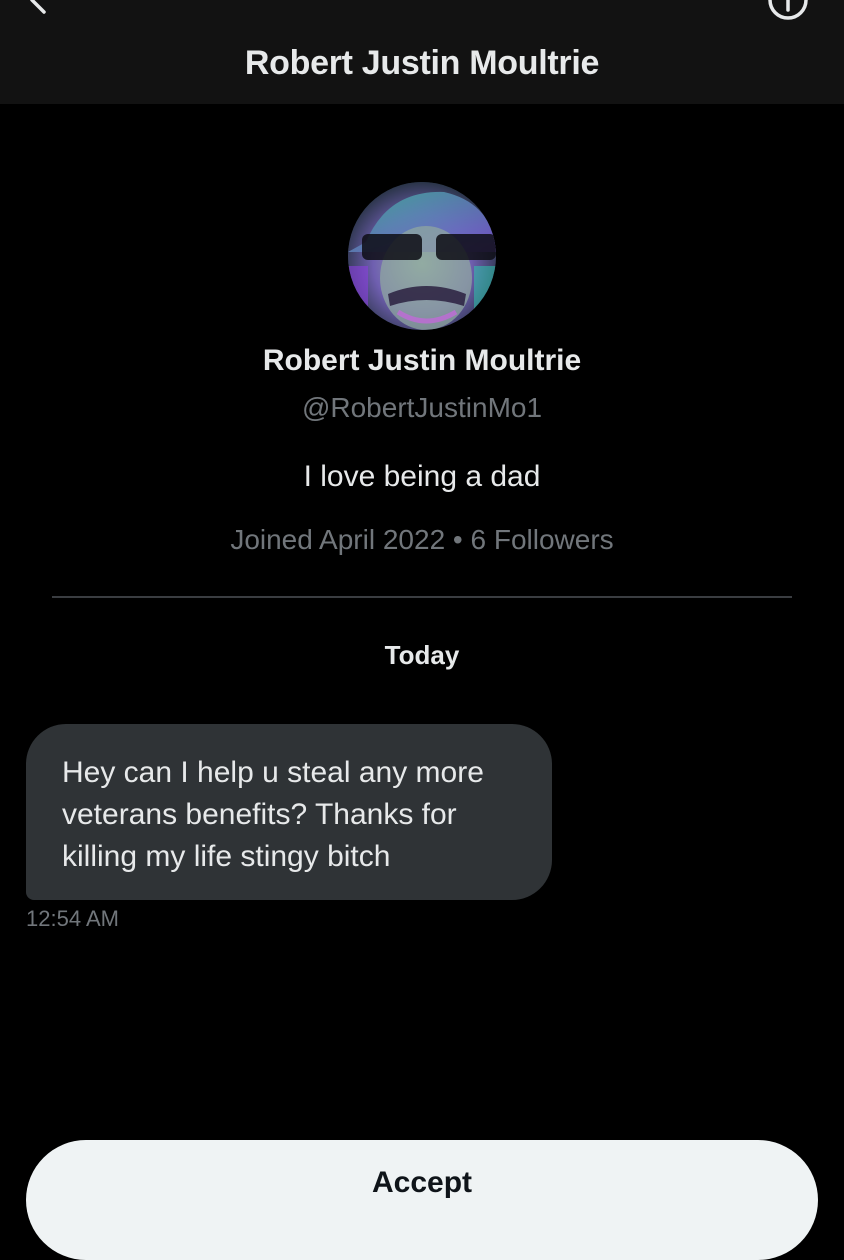  I want to click on date-separator: Today, so click(422, 655).